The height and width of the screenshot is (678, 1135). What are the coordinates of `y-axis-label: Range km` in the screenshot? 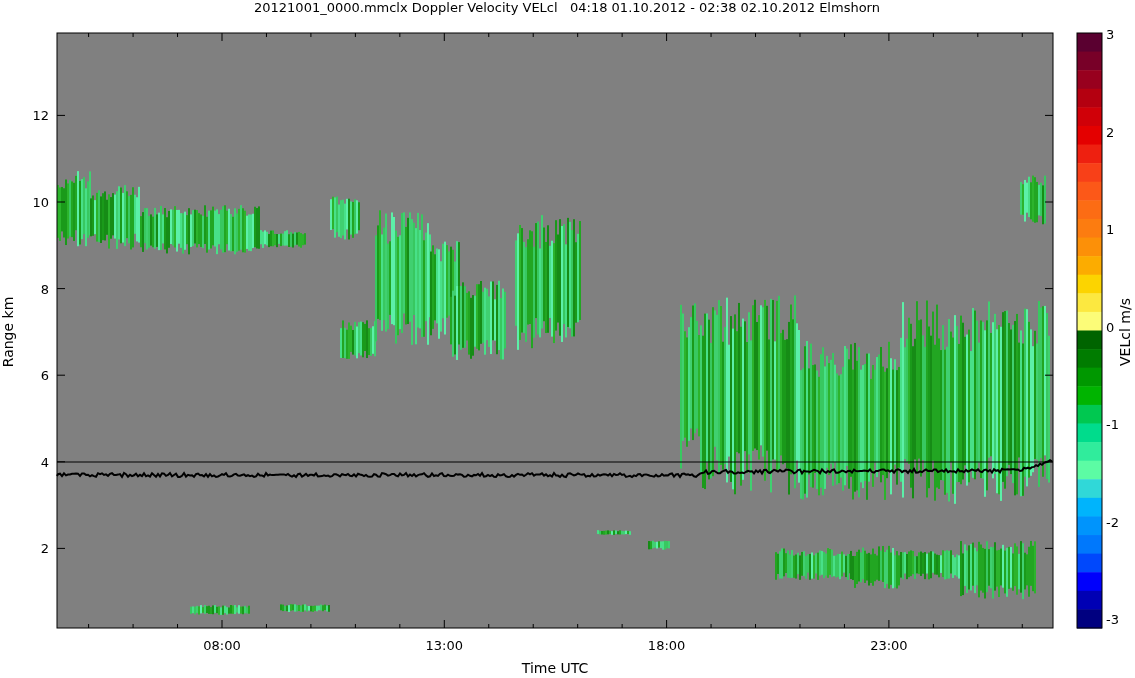 It's located at (8, 332).